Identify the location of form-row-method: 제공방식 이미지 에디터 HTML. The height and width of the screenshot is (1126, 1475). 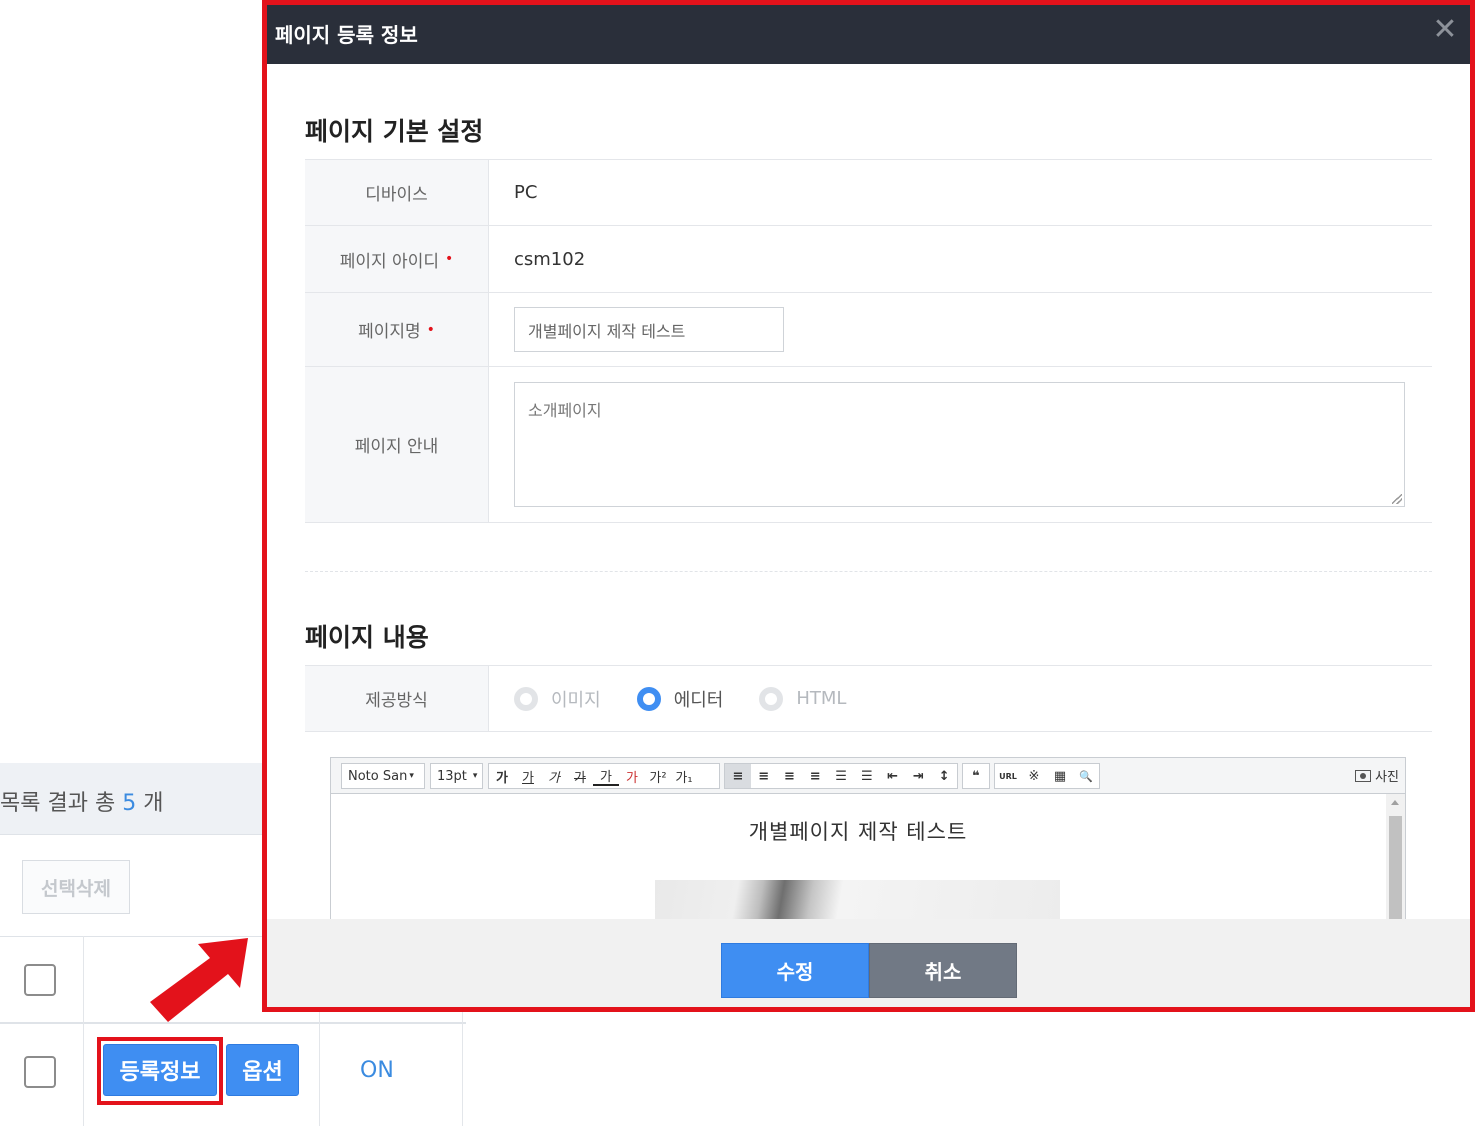
(868, 699).